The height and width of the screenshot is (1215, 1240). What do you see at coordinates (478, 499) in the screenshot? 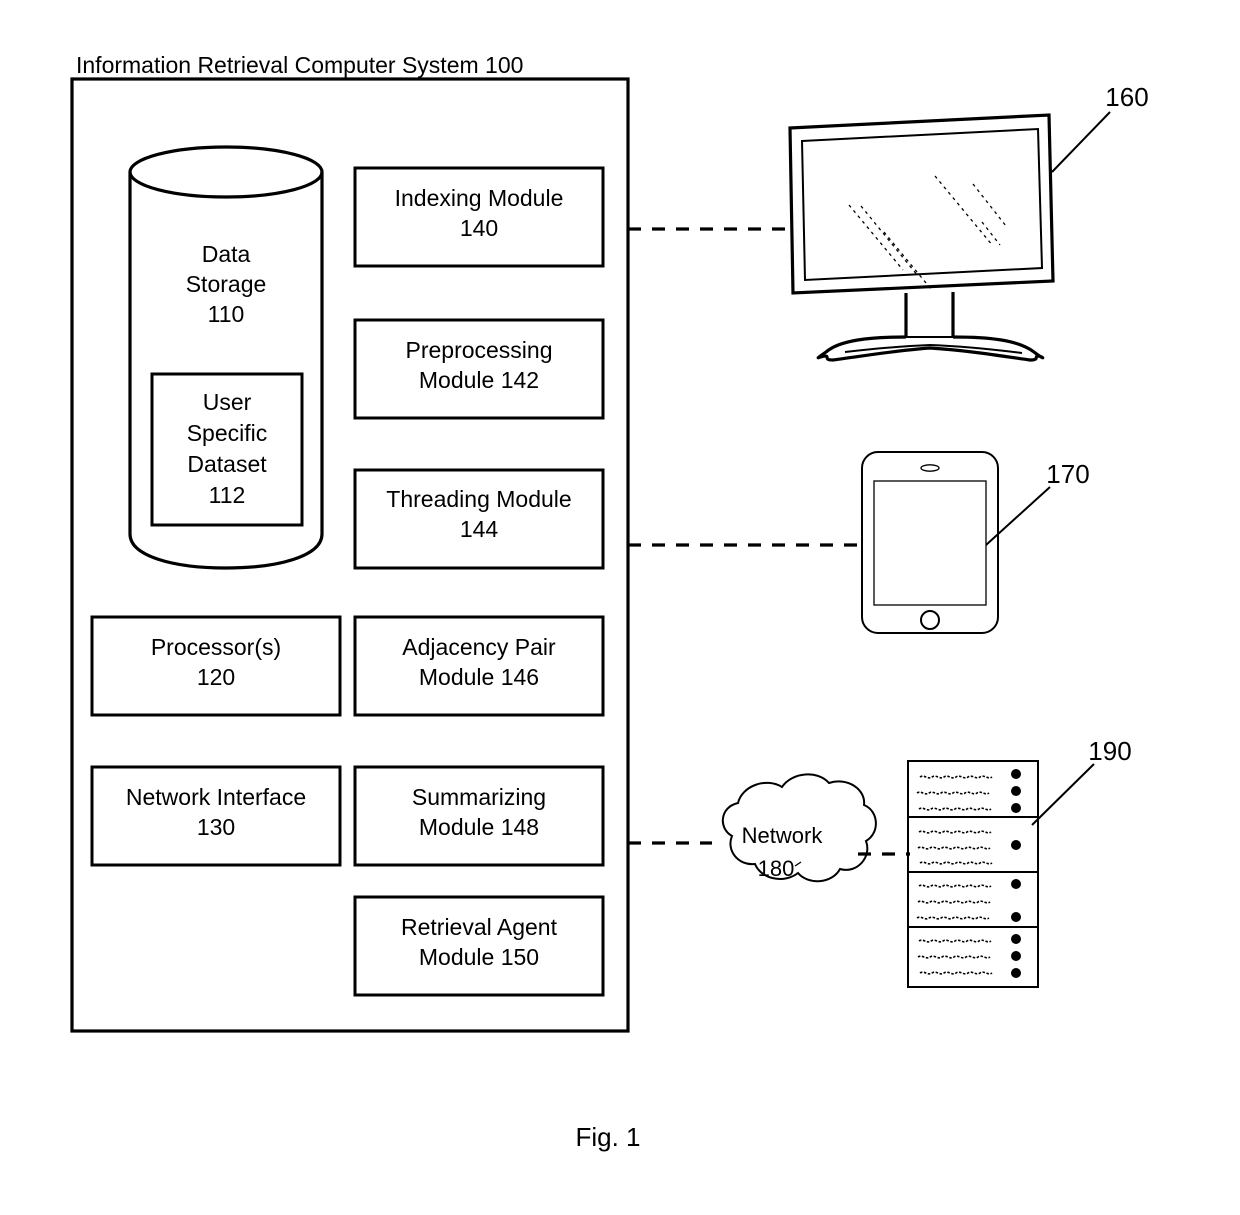
I see `threading-module-label-line1: Threading Module` at bounding box center [478, 499].